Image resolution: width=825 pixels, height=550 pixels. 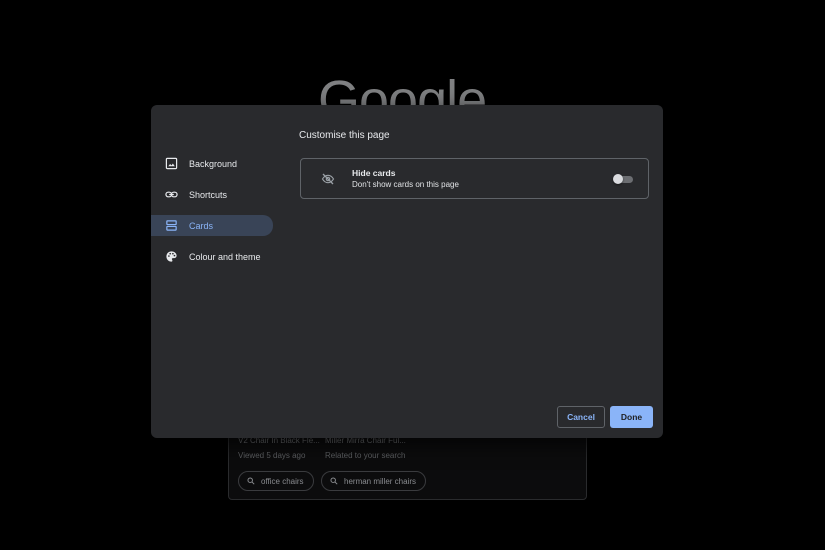 What do you see at coordinates (618, 179) in the screenshot?
I see `toggle-knob` at bounding box center [618, 179].